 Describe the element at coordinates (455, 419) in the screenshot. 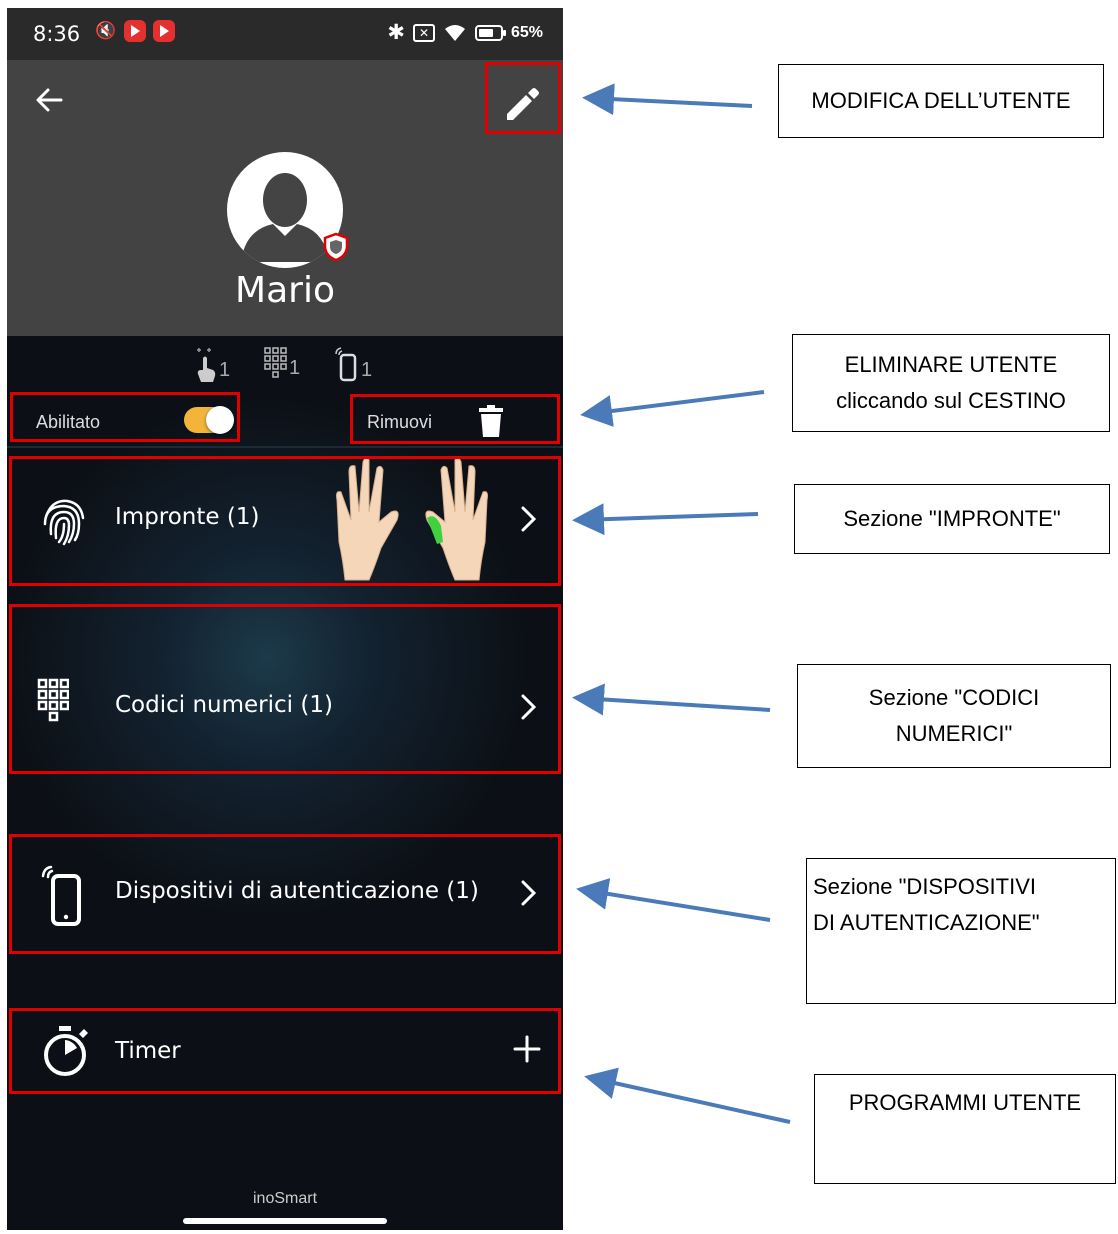

I see `highlight-remove` at that location.